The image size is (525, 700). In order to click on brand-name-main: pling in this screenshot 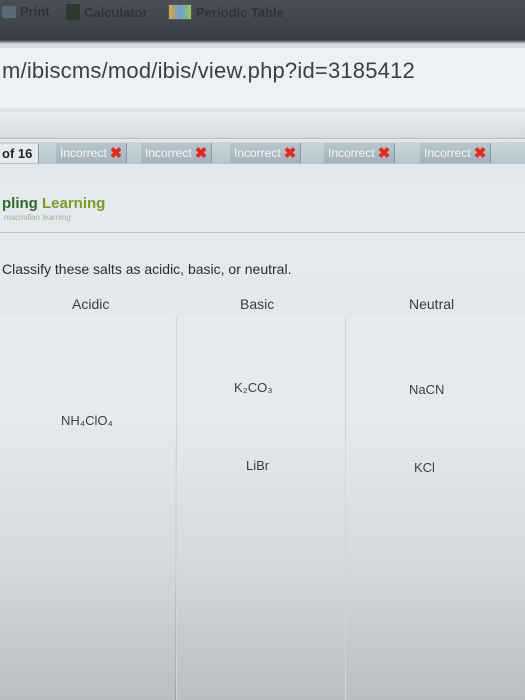, I will do `click(20, 203)`.